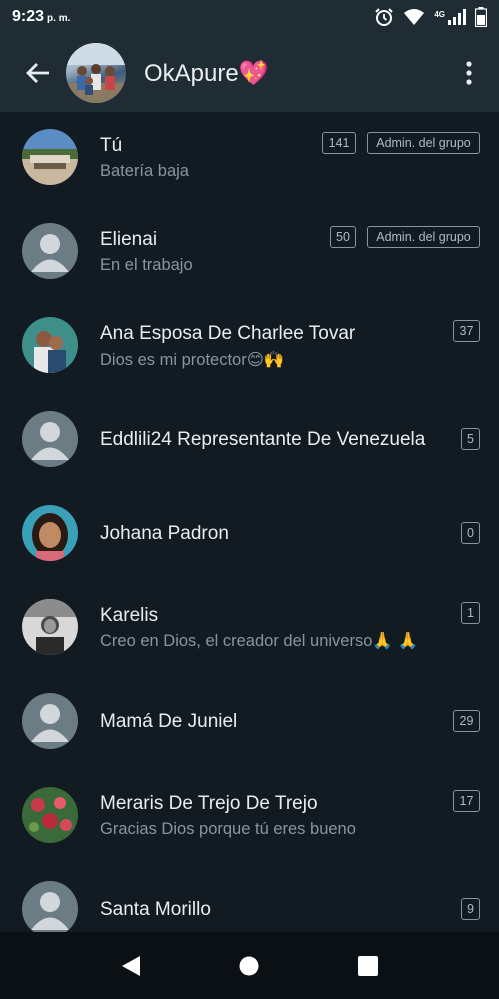 The image size is (499, 999). I want to click on more-options-button, so click(469, 73).